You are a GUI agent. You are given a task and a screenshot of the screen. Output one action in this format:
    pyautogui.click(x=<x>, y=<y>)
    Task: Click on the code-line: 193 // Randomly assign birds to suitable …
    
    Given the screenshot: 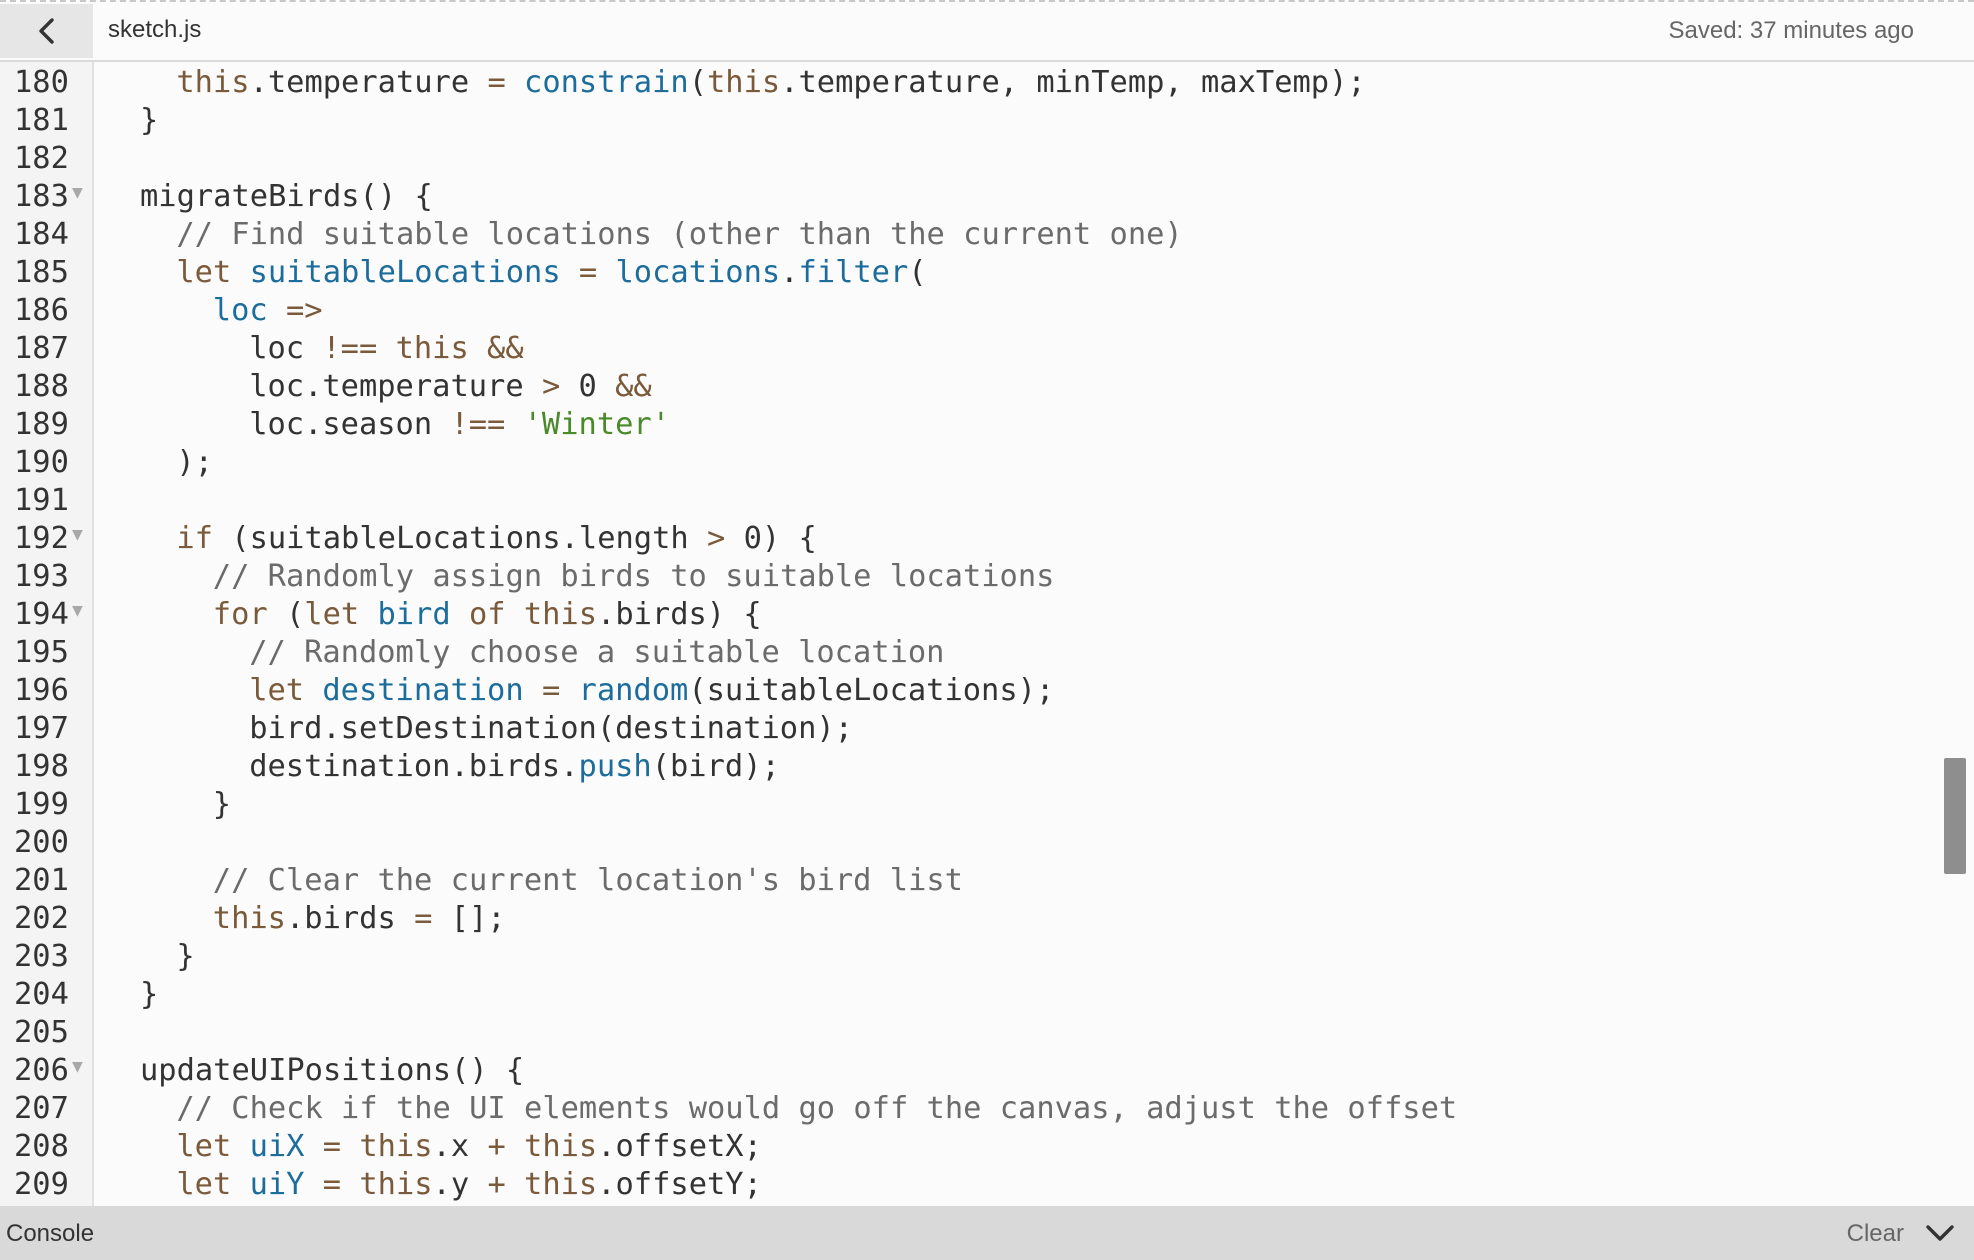 What is the action you would take?
    pyautogui.click(x=970, y=577)
    